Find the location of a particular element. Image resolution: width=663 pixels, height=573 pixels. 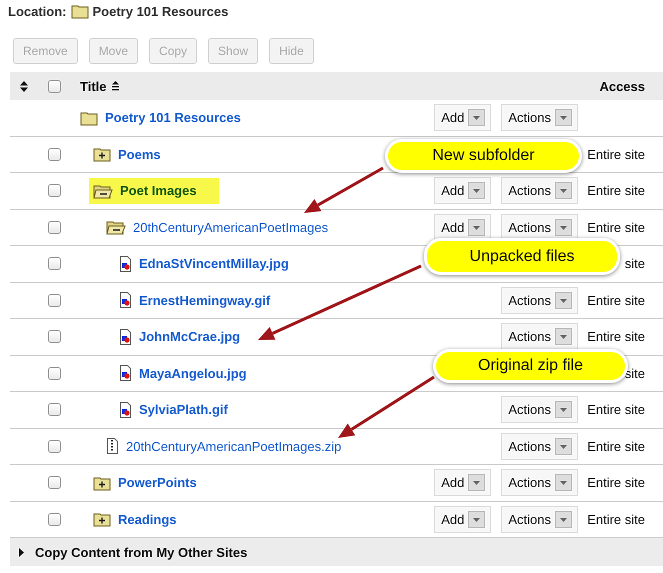

item-link: Poems is located at coordinates (139, 154).